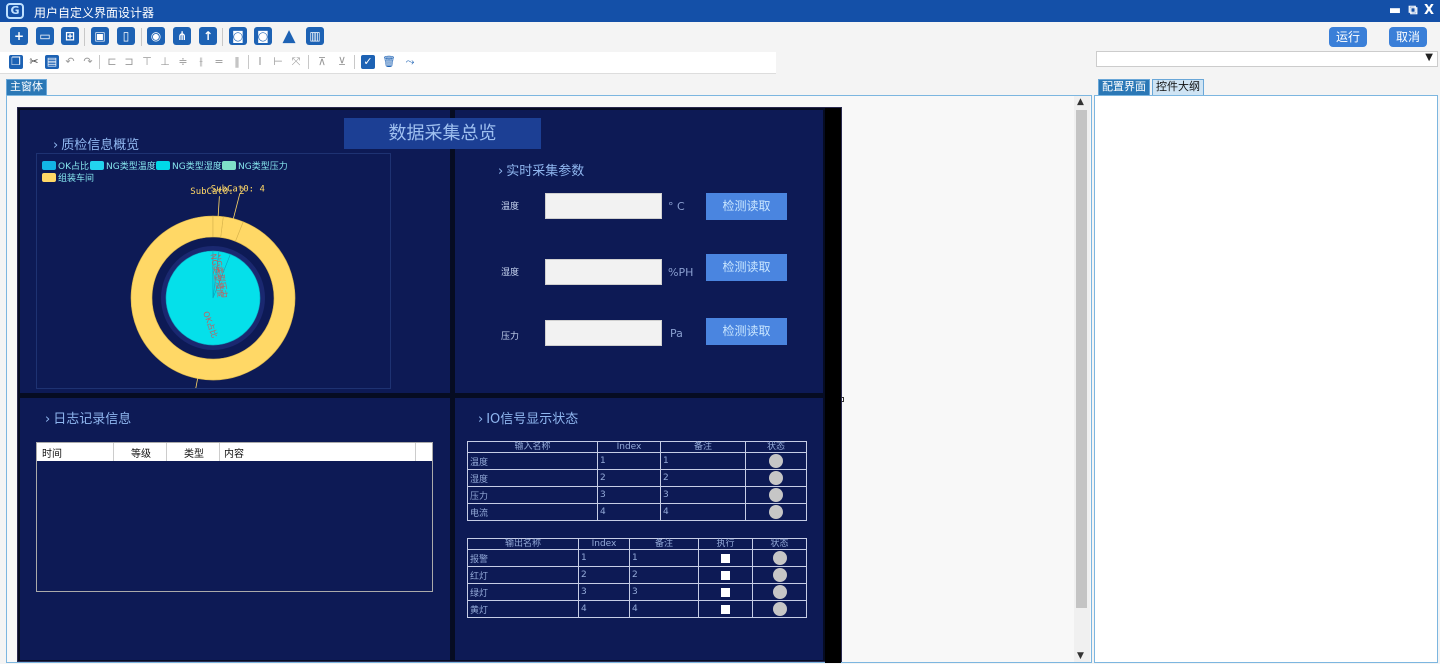 Image resolution: width=1440 pixels, height=664 pixels. What do you see at coordinates (183, 62) in the screenshot?
I see `align-center-h-icon: ≑` at bounding box center [183, 62].